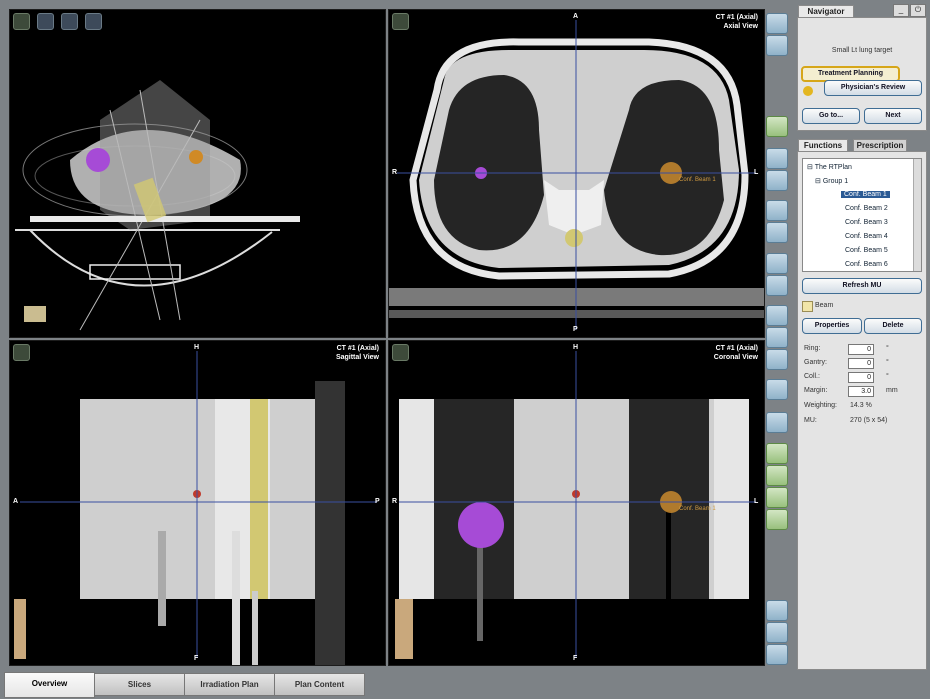  What do you see at coordinates (861, 405) in the screenshot?
I see `weighting-value: 14.3 %` at bounding box center [861, 405].